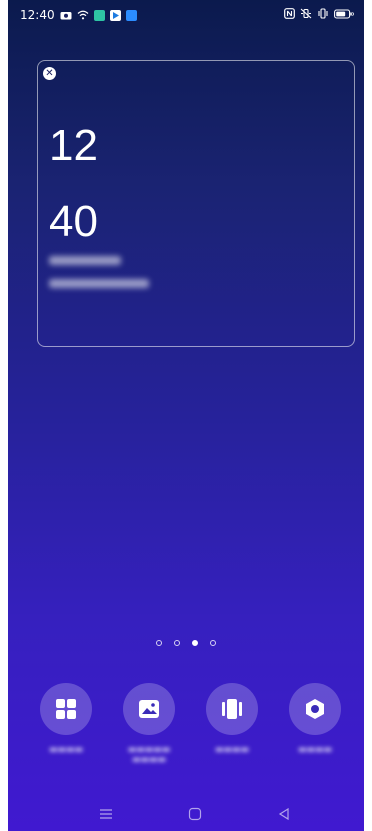  What do you see at coordinates (186, 15) in the screenshot?
I see `status-bar: 12:40` at bounding box center [186, 15].